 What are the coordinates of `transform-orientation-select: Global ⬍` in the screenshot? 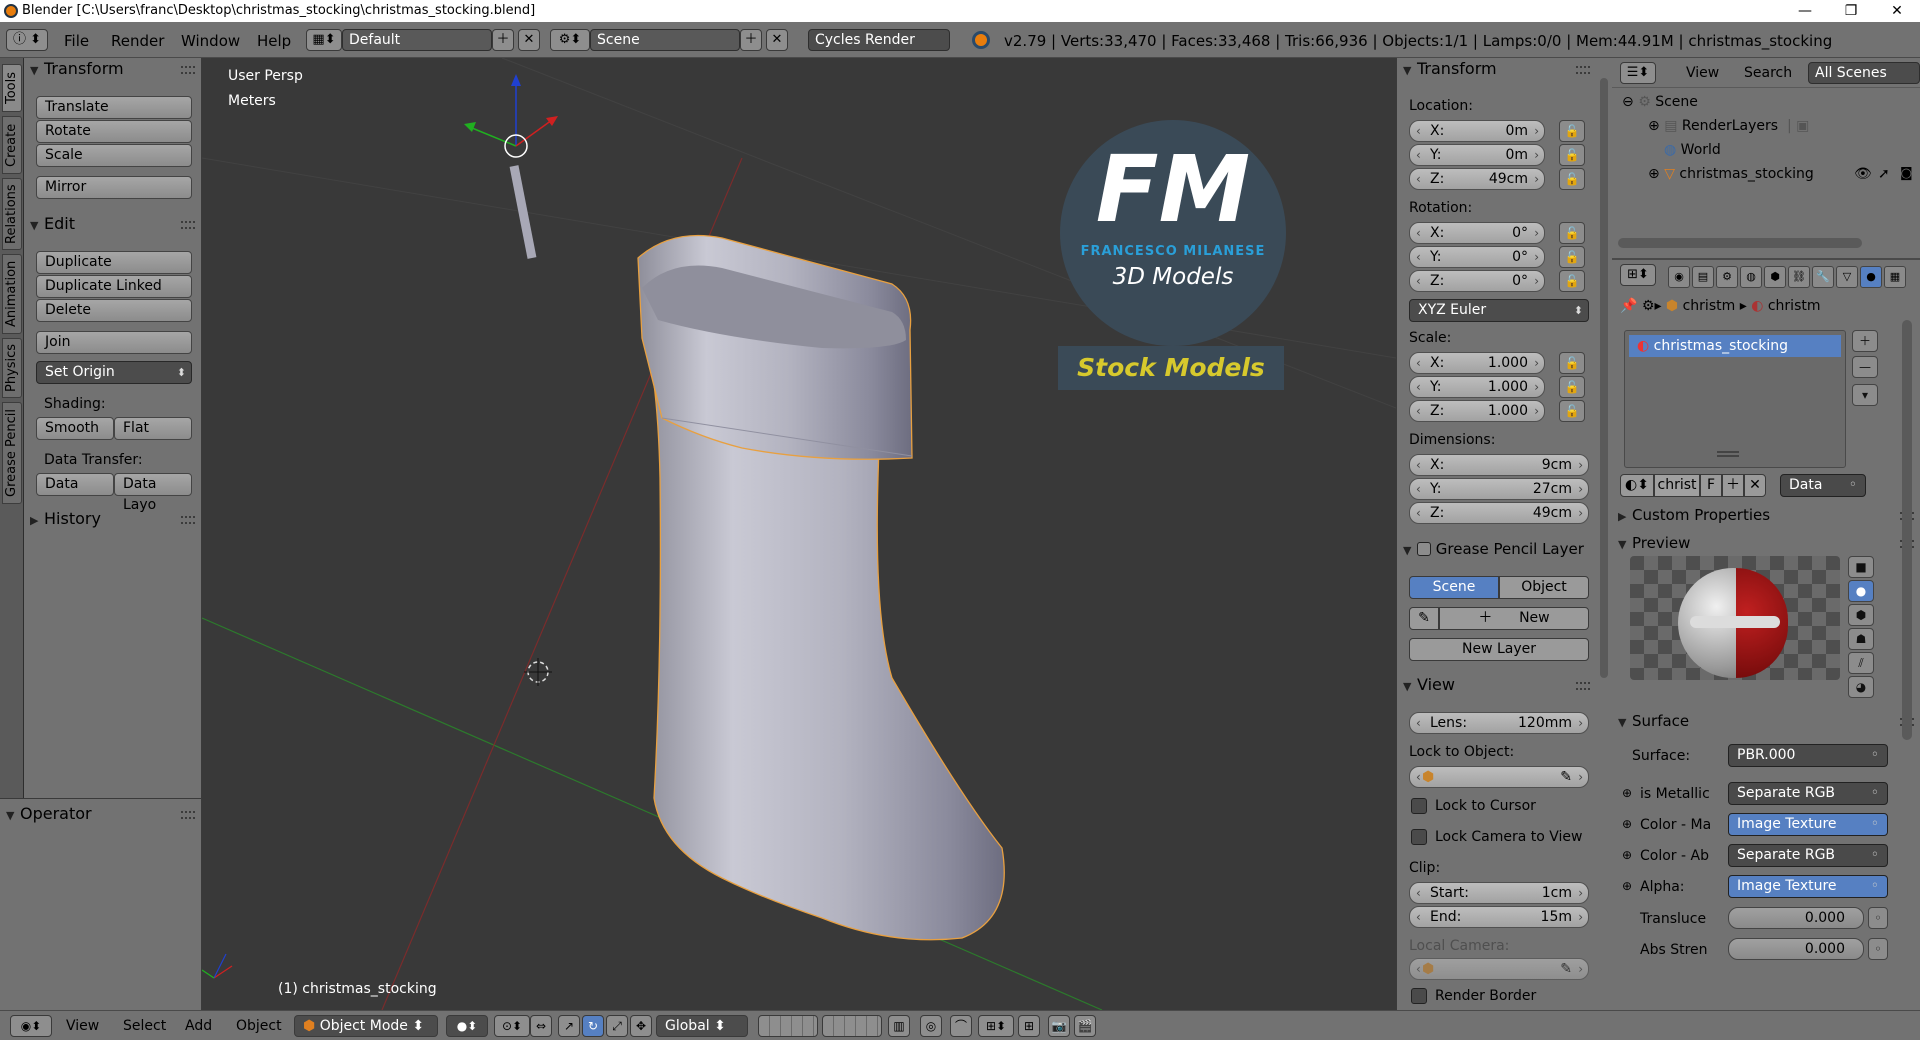 It's located at (702, 1026).